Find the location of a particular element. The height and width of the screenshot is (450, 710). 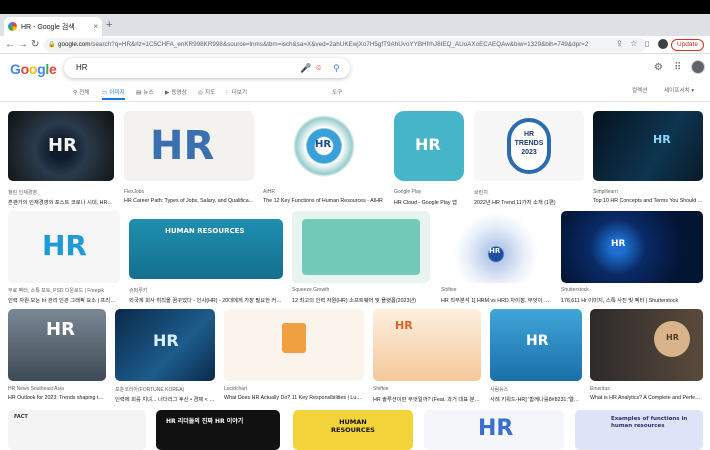

result-source: Lucidchart is located at coordinates (236, 389).